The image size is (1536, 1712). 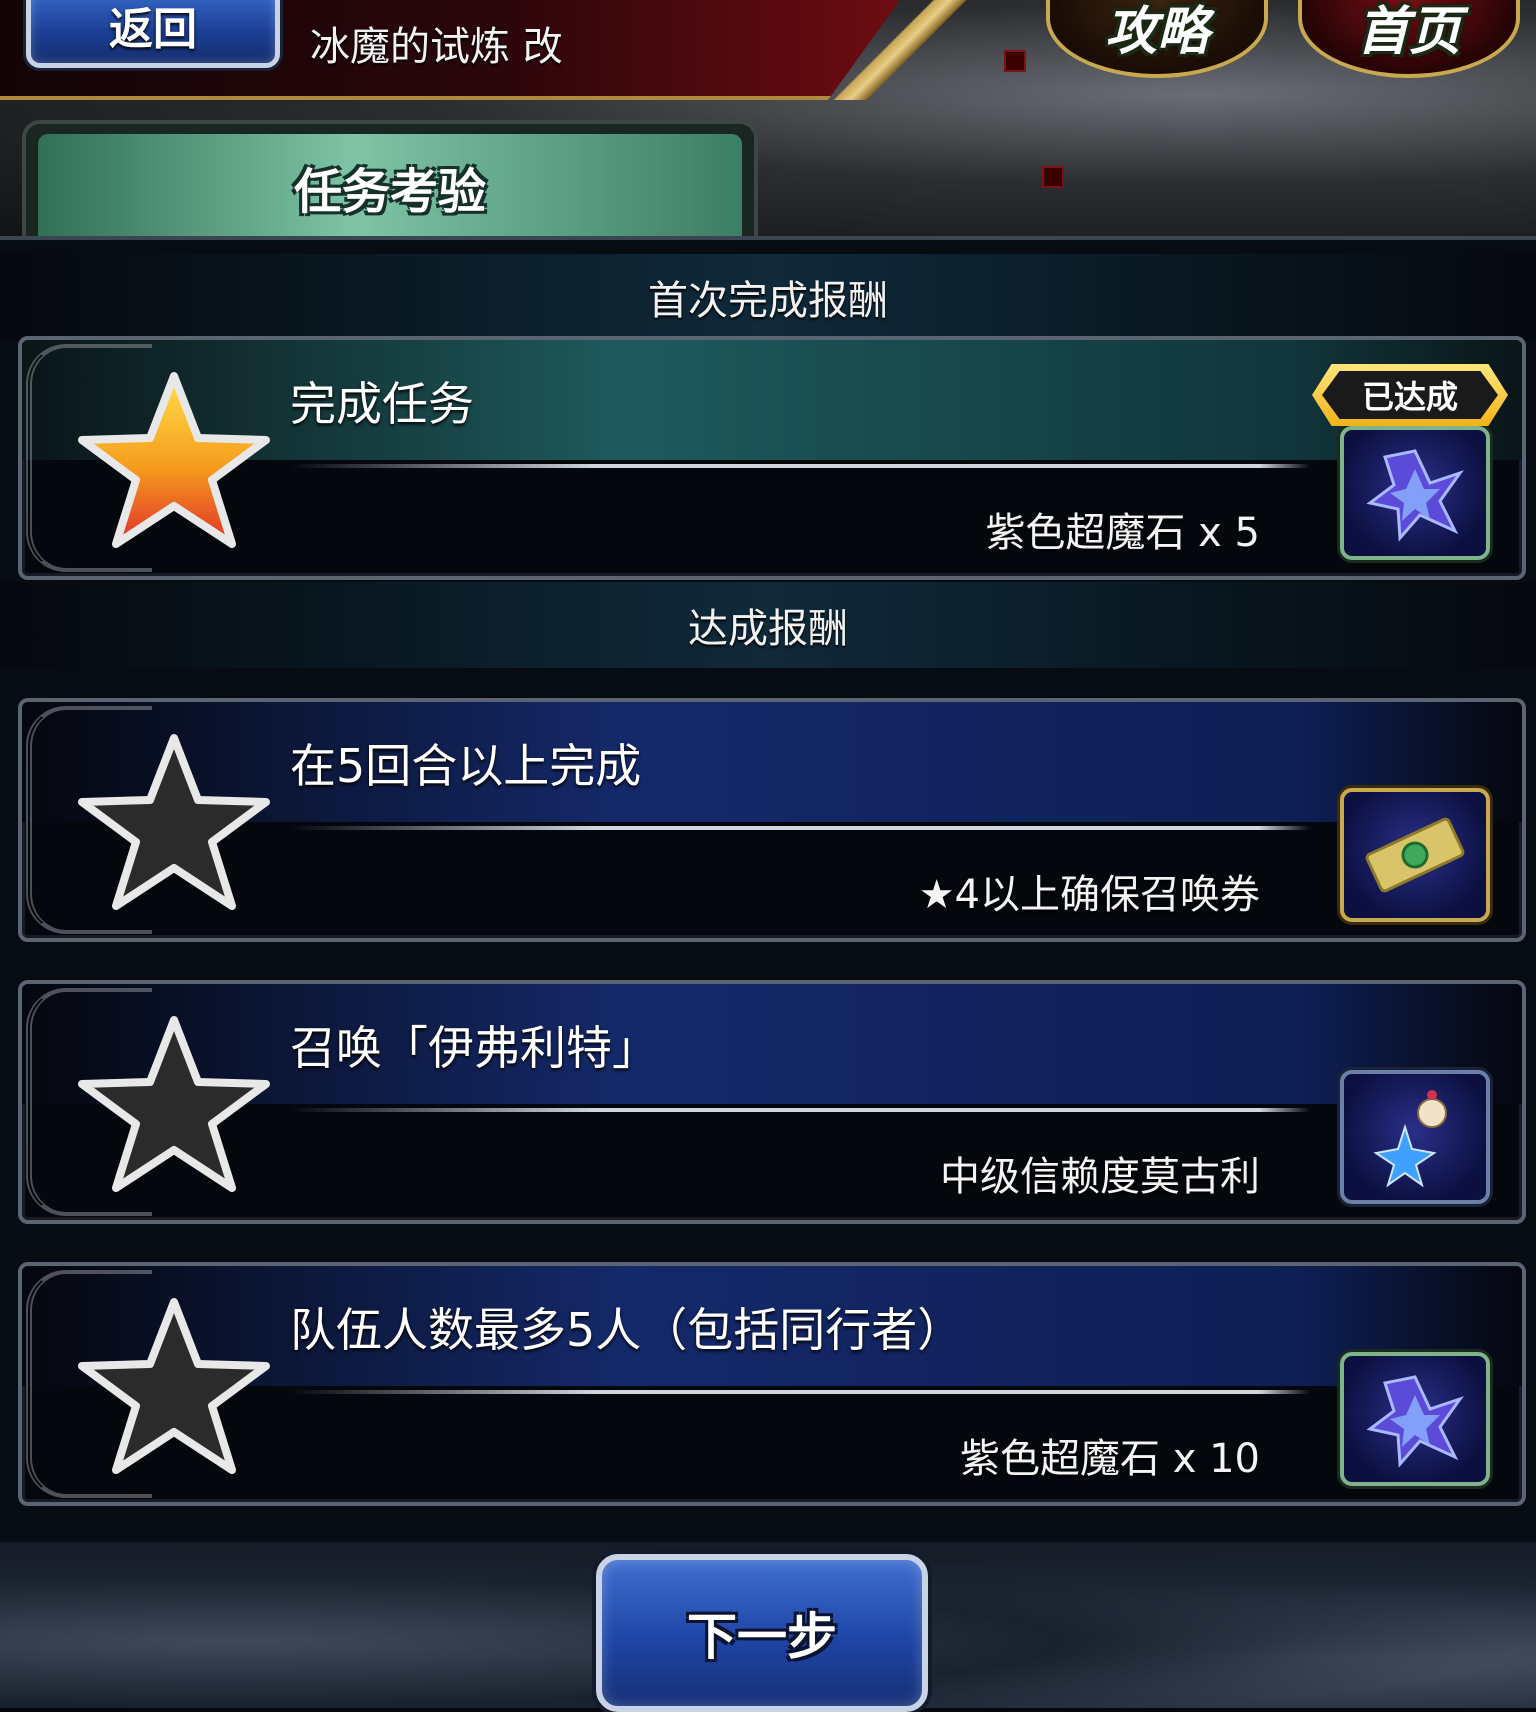 I want to click on reward-label: 中级信赖度莫古利, so click(x=1100, y=1177).